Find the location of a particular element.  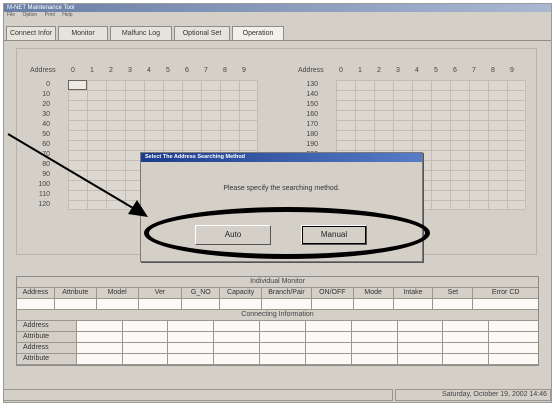

tab-malfunc-log: Malfunc Log is located at coordinates (141, 33).